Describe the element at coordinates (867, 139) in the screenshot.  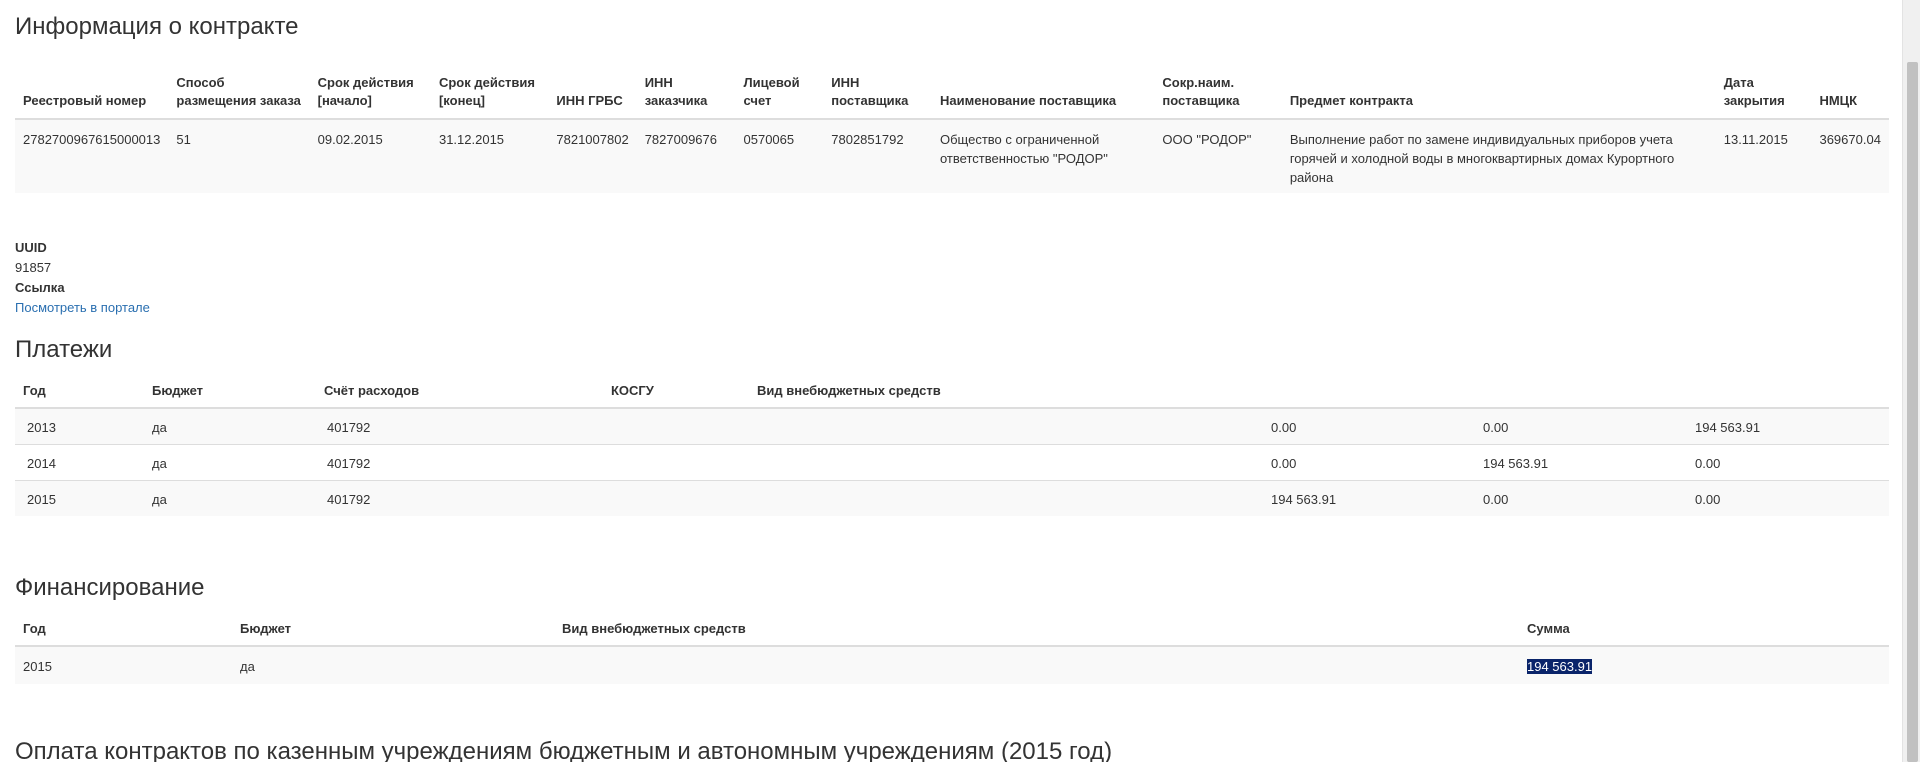
I see `cell-inn-supplier: 7802851792` at that location.